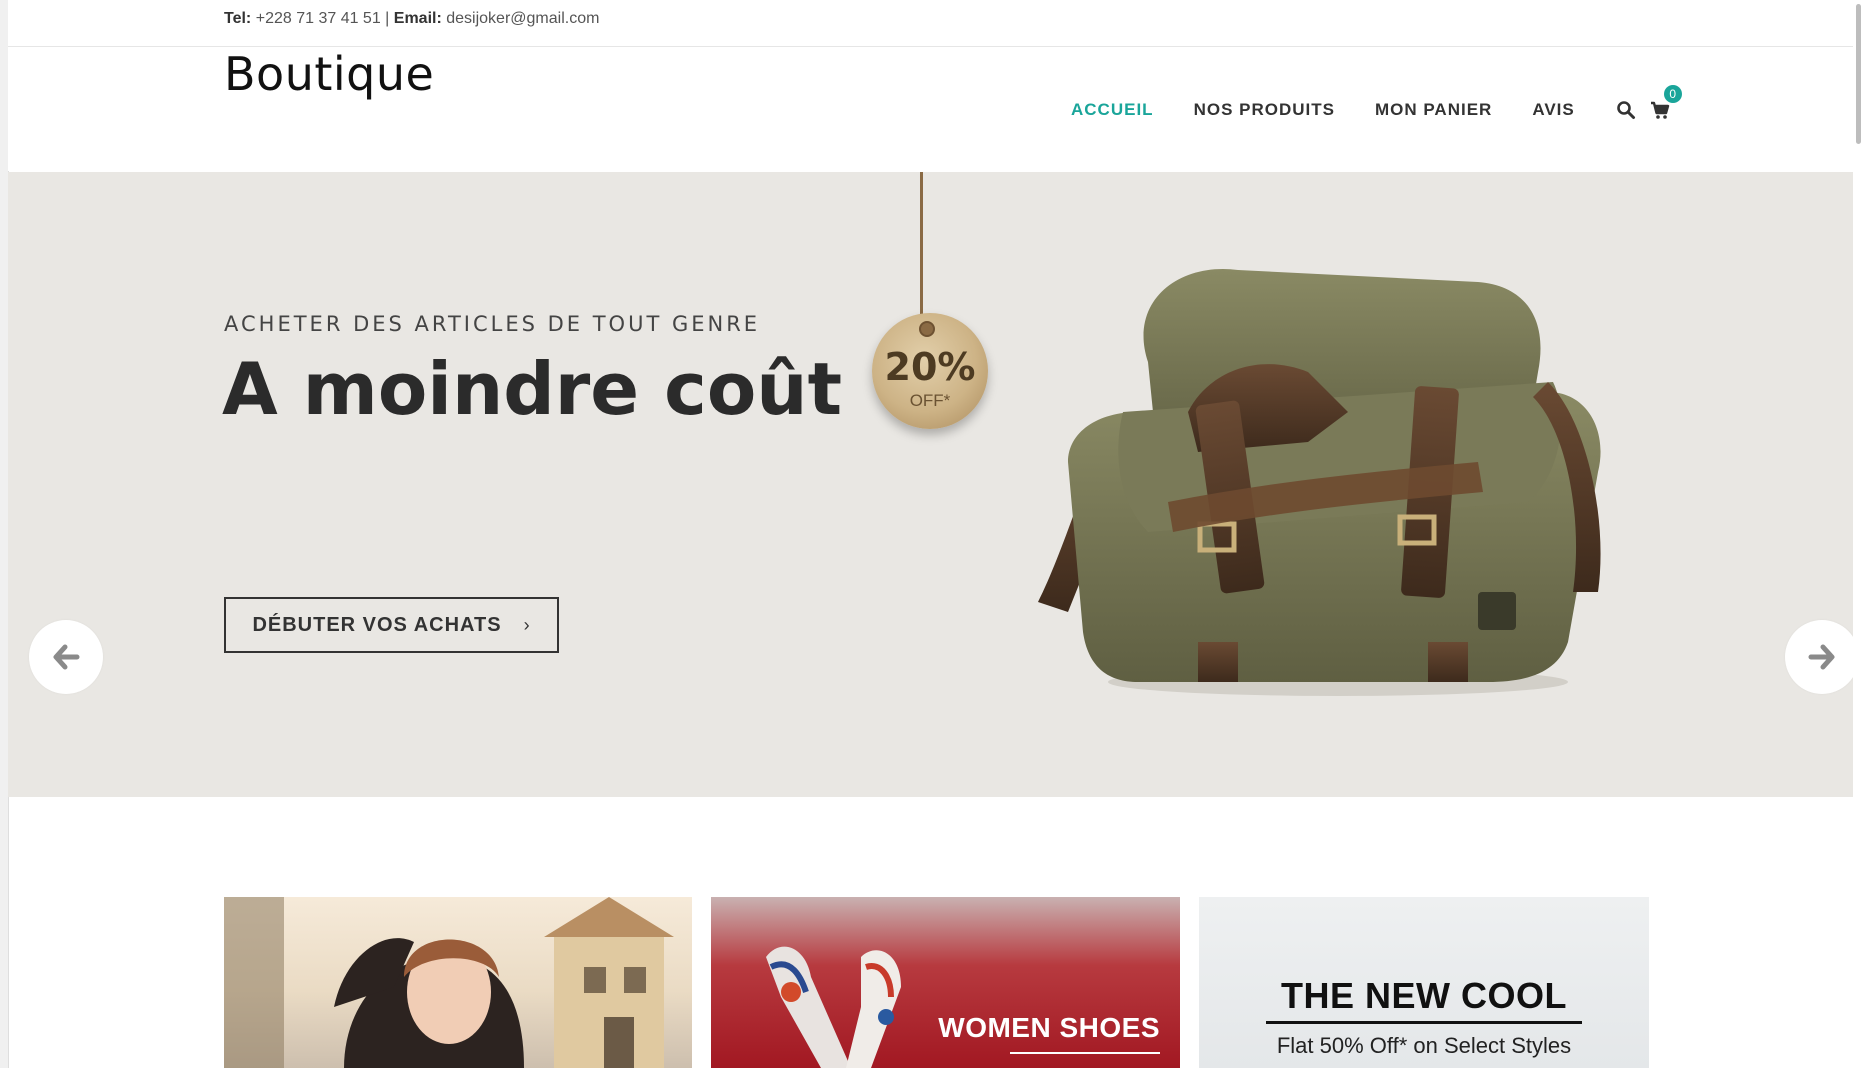 This screenshot has width=1863, height=1068. What do you see at coordinates (945, 982) in the screenshot?
I see `promo-banner-women-shoes: WOMEN SHOES` at bounding box center [945, 982].